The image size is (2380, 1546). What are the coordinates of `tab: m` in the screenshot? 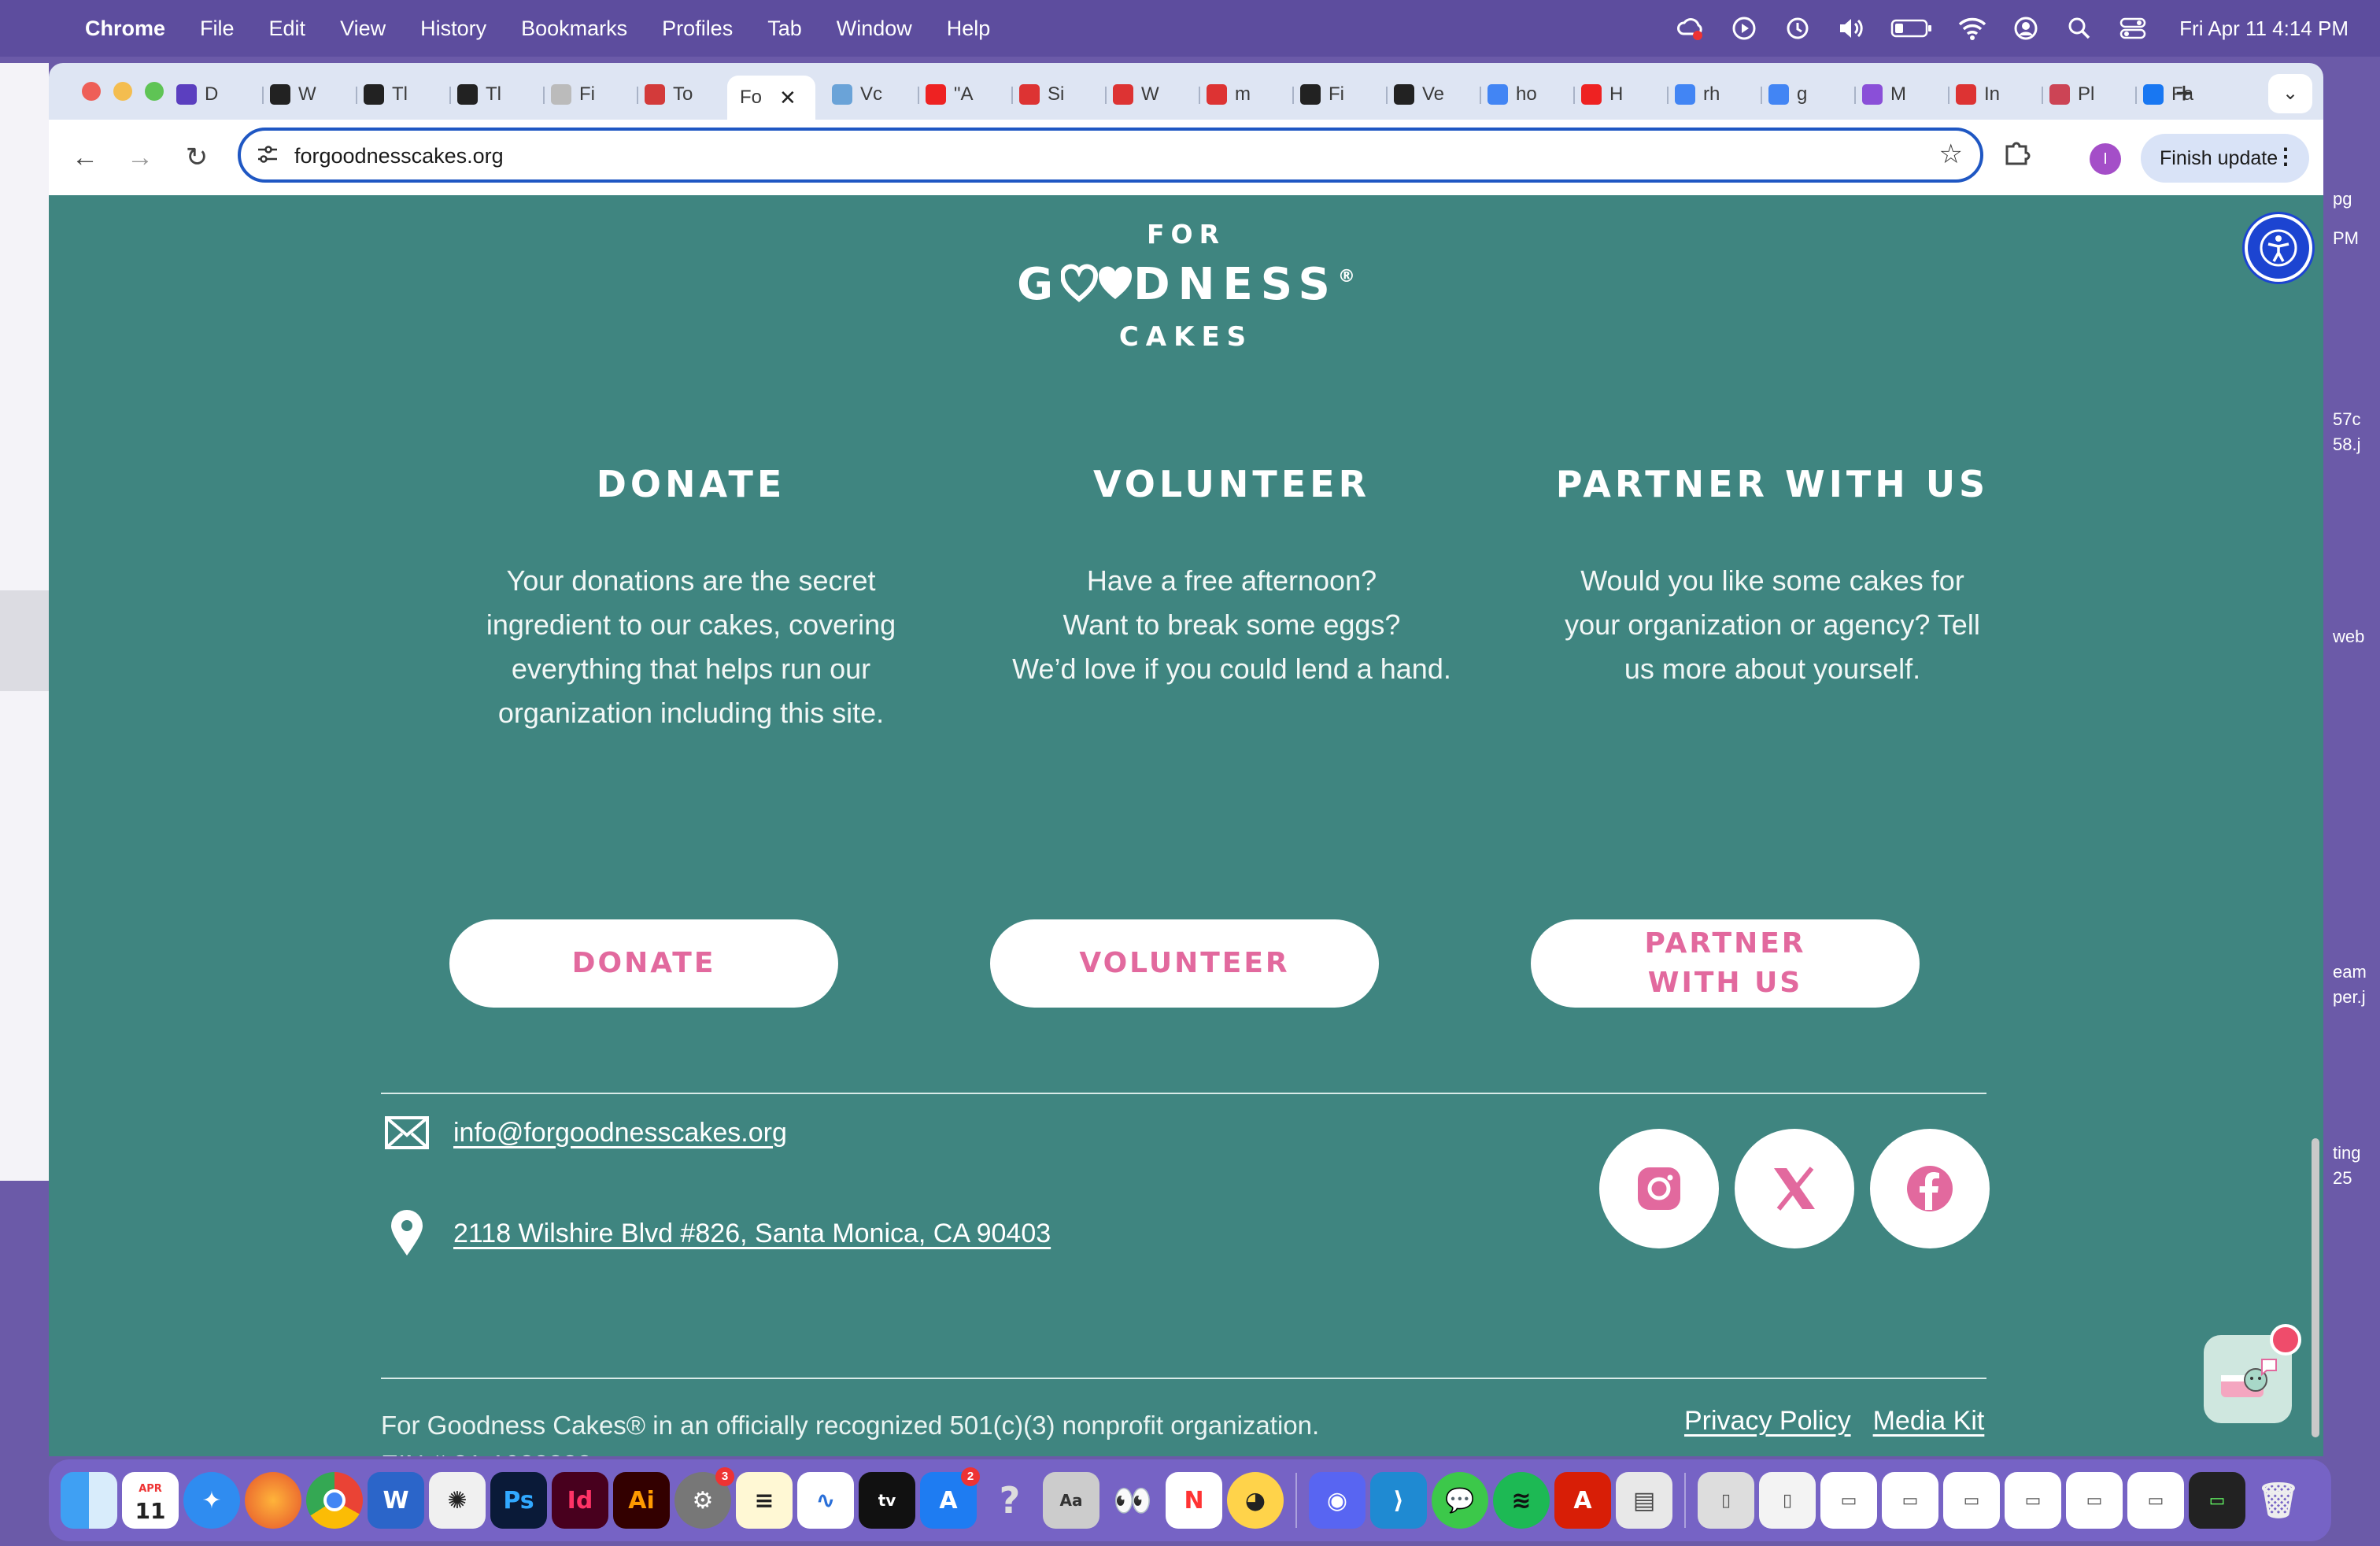 It's located at (1246, 95).